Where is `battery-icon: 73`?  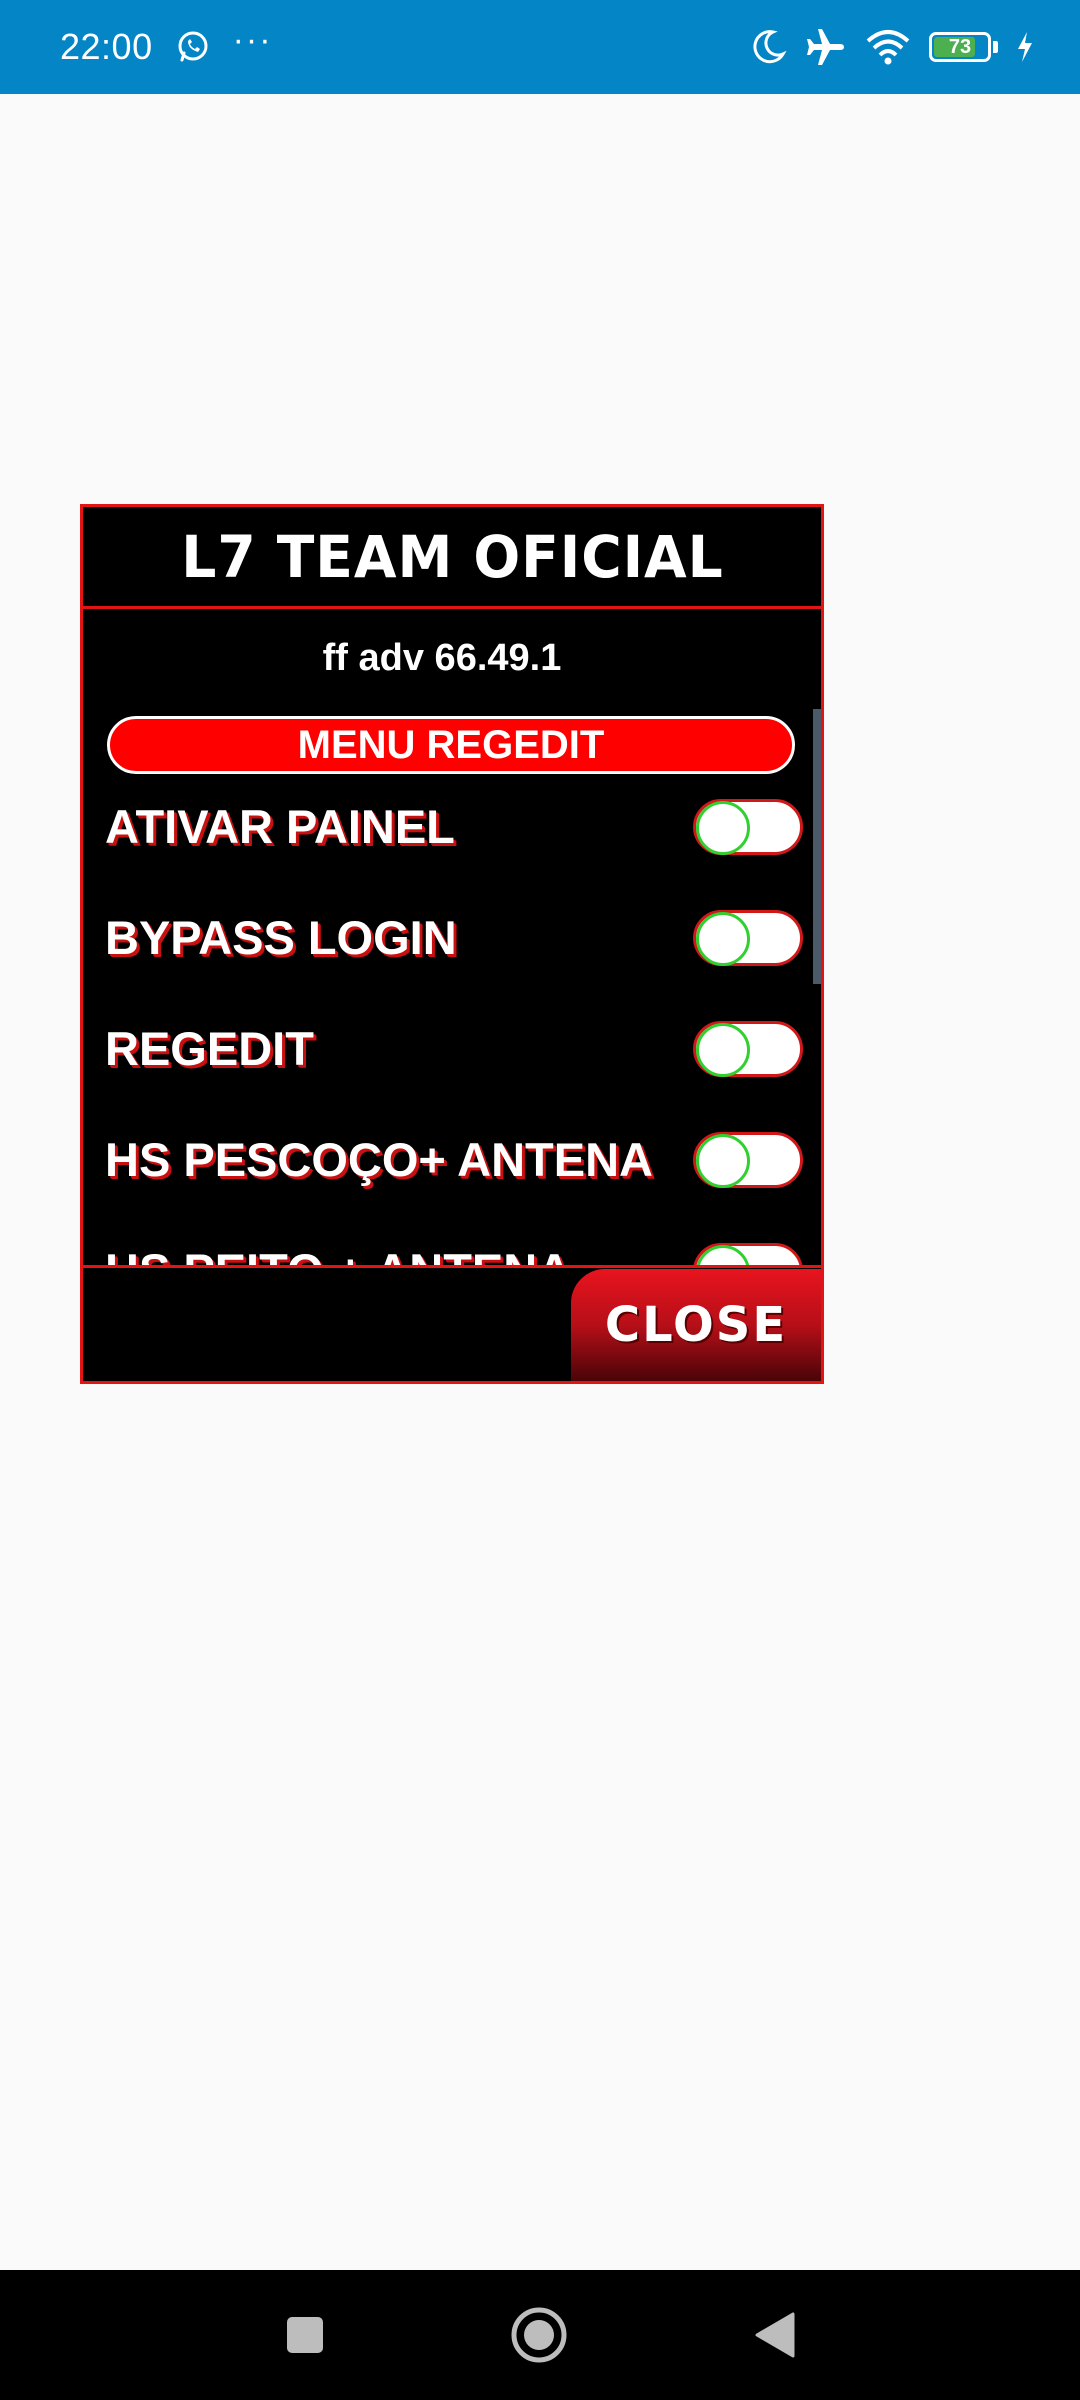
battery-icon: 73 is located at coordinates (963, 47).